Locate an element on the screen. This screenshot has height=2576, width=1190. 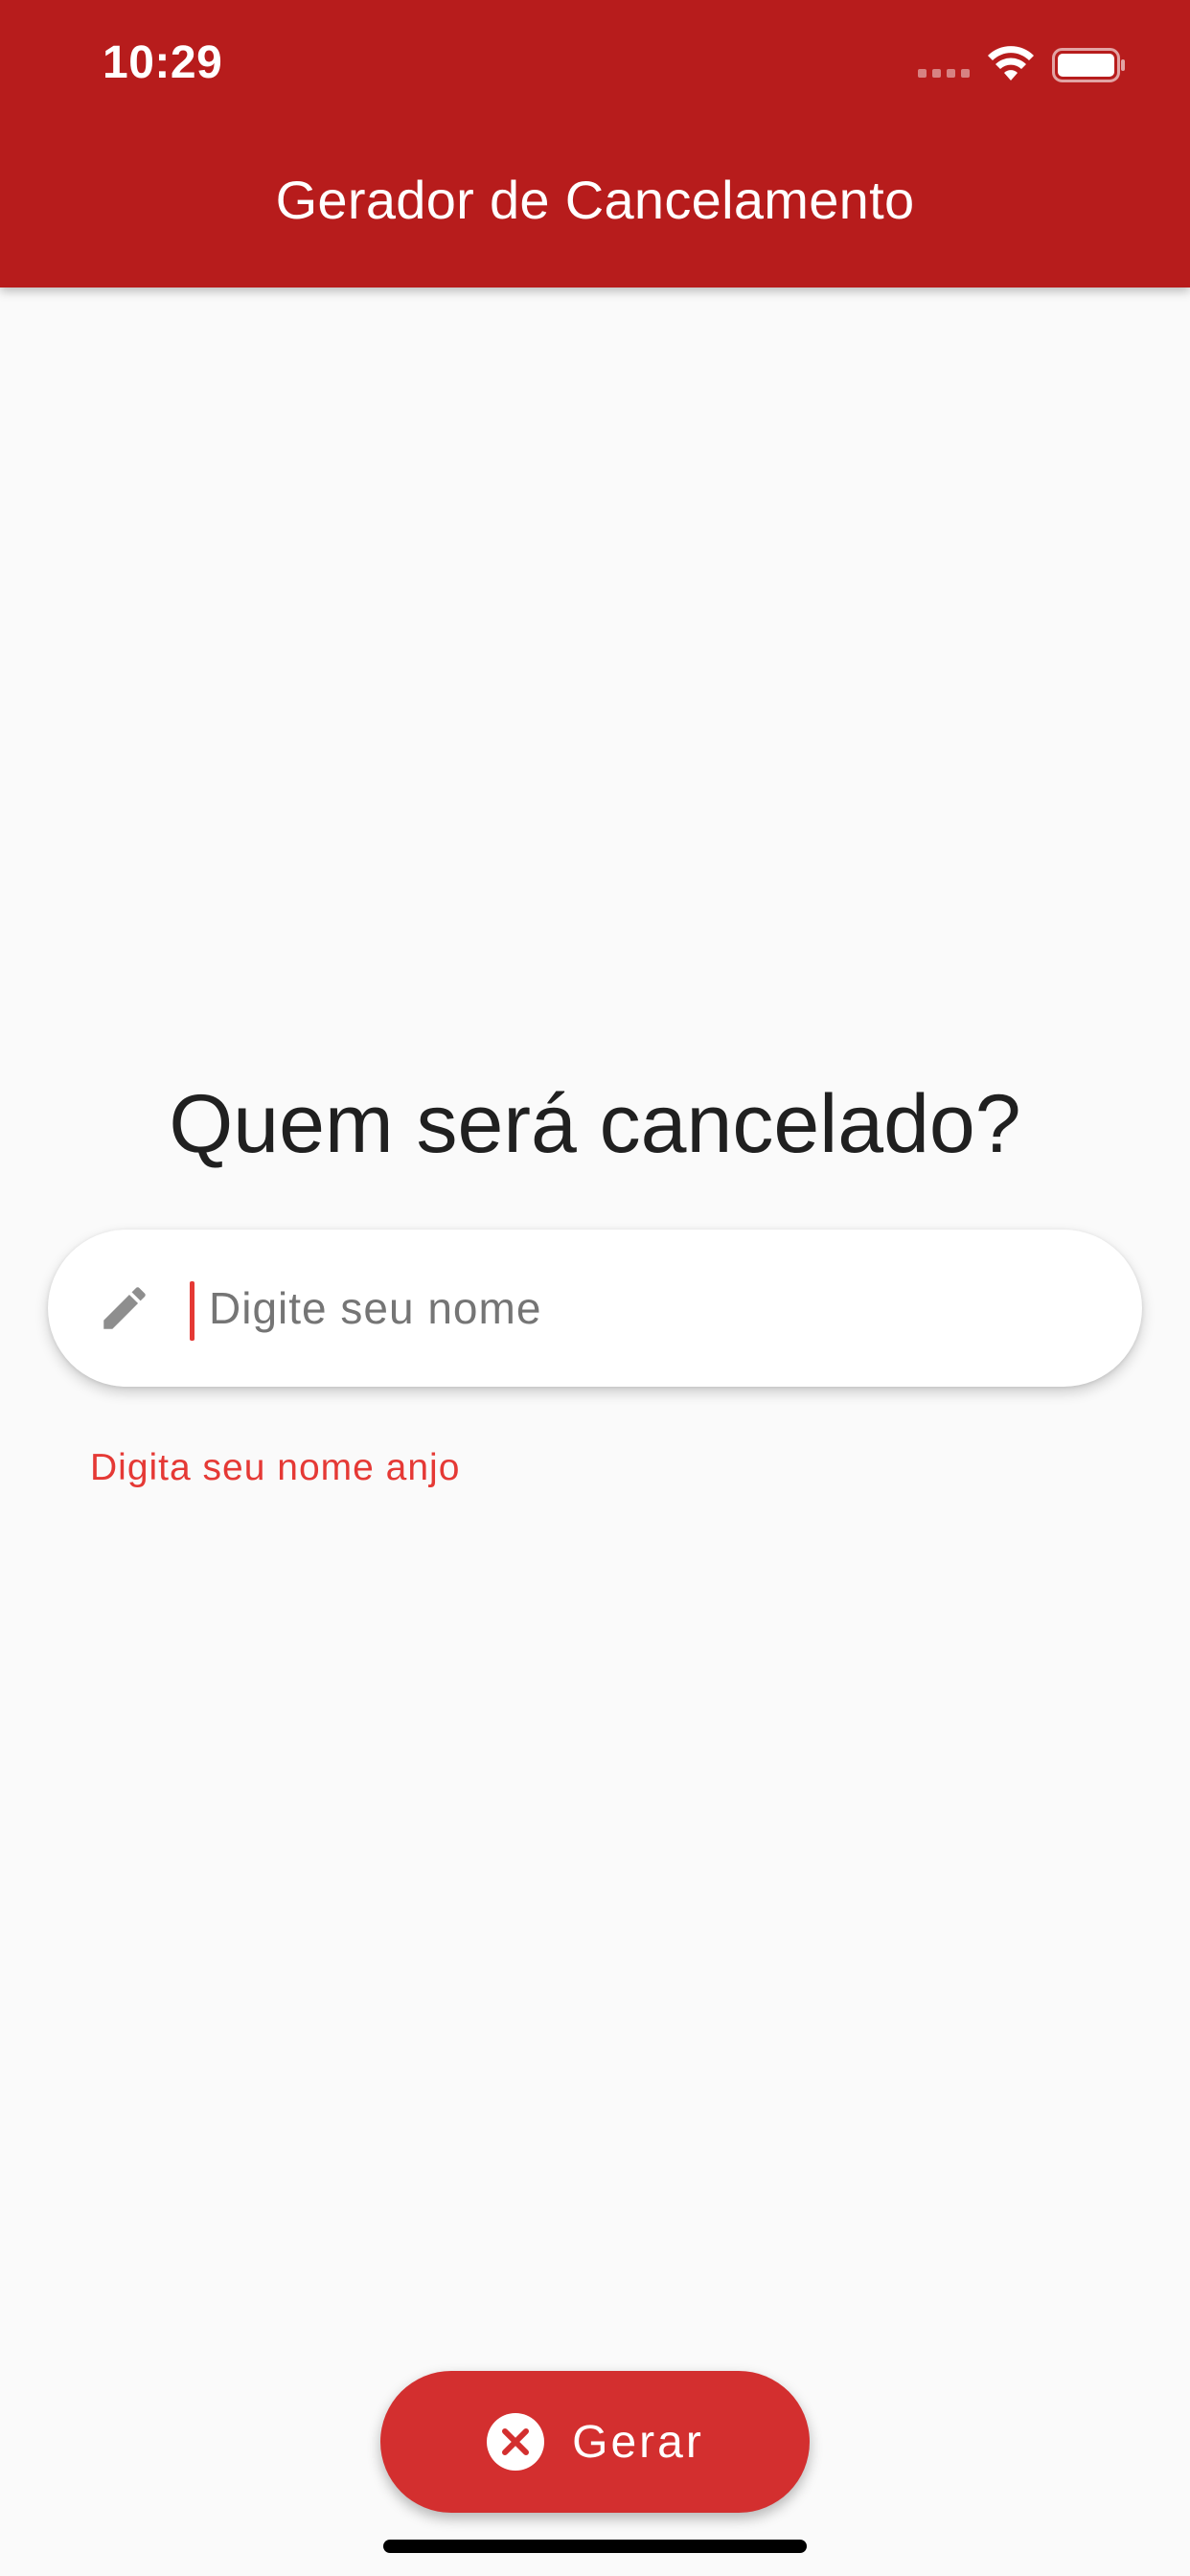
generate-button: Gerar is located at coordinates (595, 2442).